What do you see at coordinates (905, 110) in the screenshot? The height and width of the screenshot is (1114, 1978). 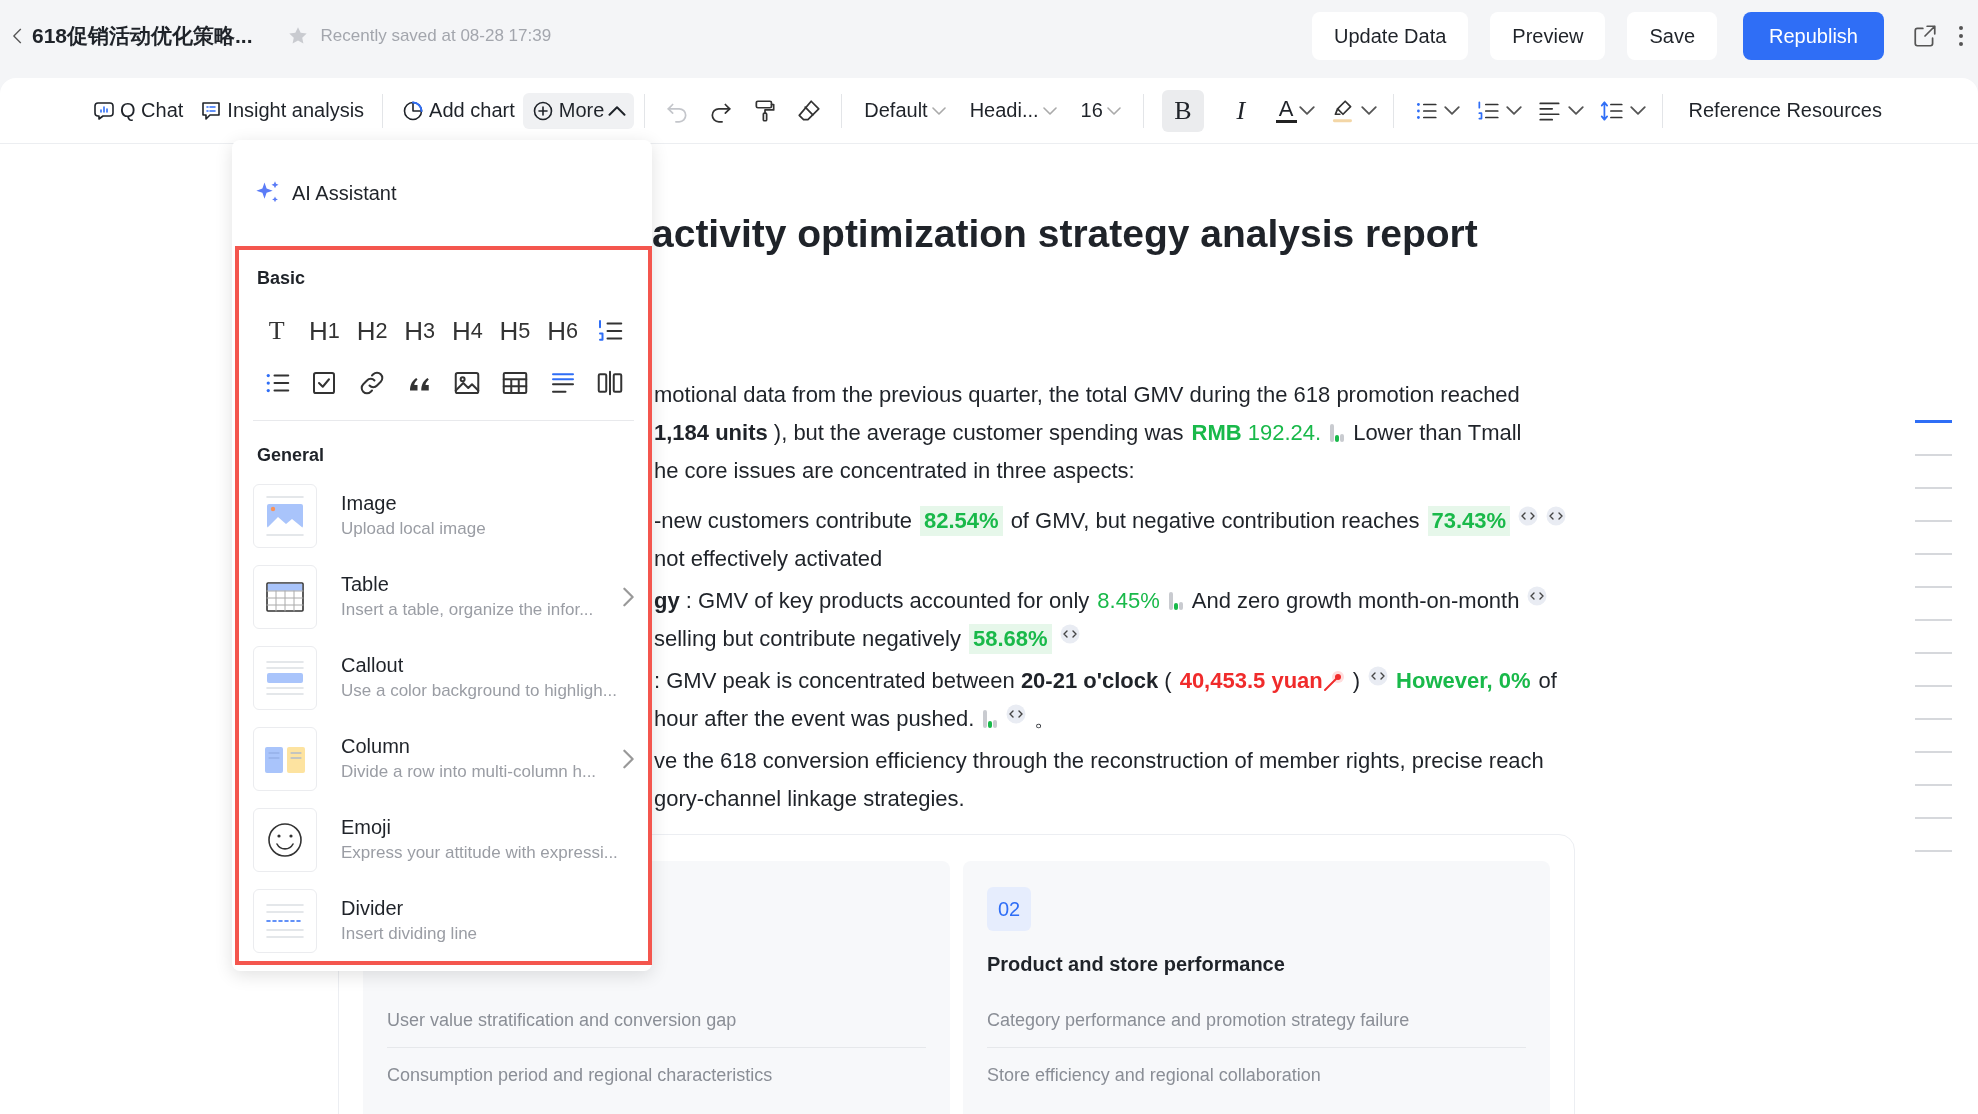 I see `toolbar-dropdown: Default` at bounding box center [905, 110].